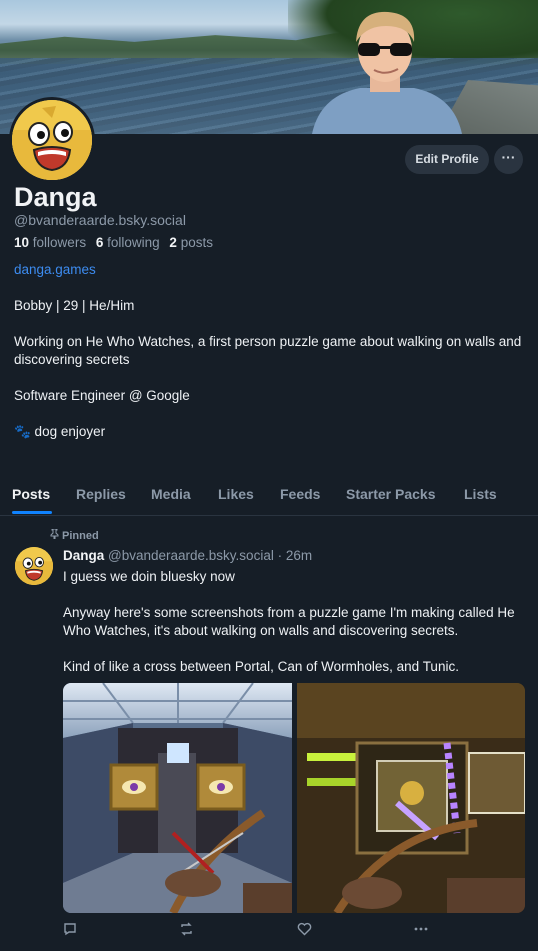 Image resolution: width=538 pixels, height=951 pixels. Describe the element at coordinates (387, 72) in the screenshot. I see `banner-person` at that location.